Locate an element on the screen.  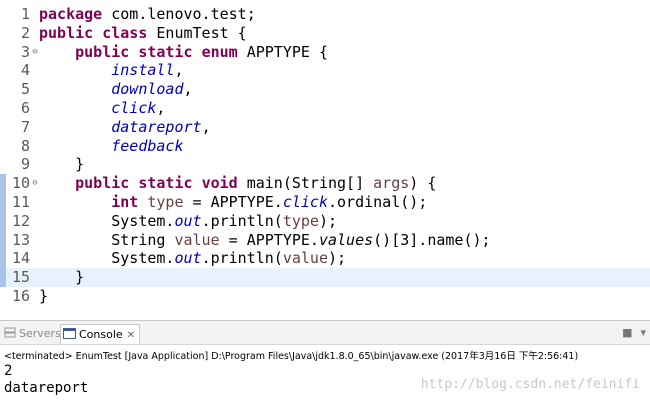
line-number: 4 is located at coordinates (25, 70).